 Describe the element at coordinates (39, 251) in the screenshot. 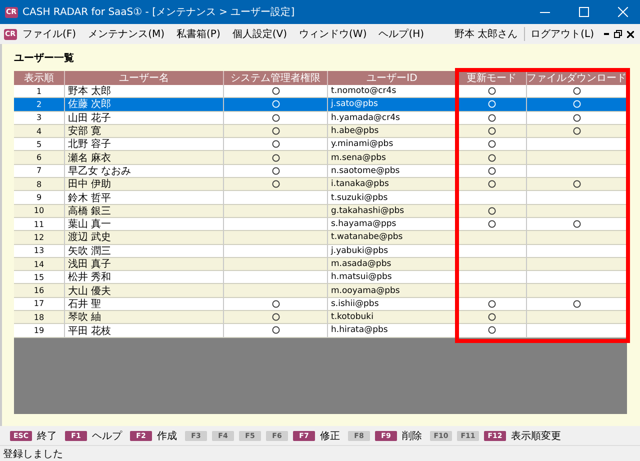

I see `order-cell: 13` at that location.